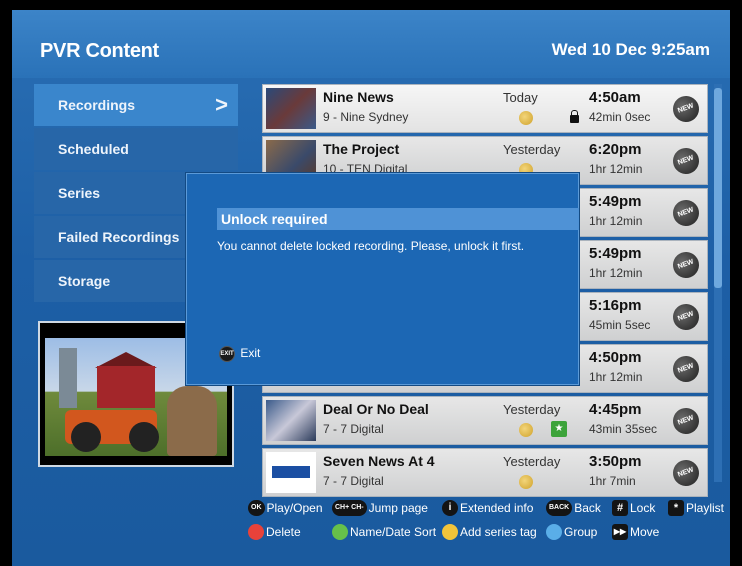  I want to click on exit-label: Exit, so click(250, 353).